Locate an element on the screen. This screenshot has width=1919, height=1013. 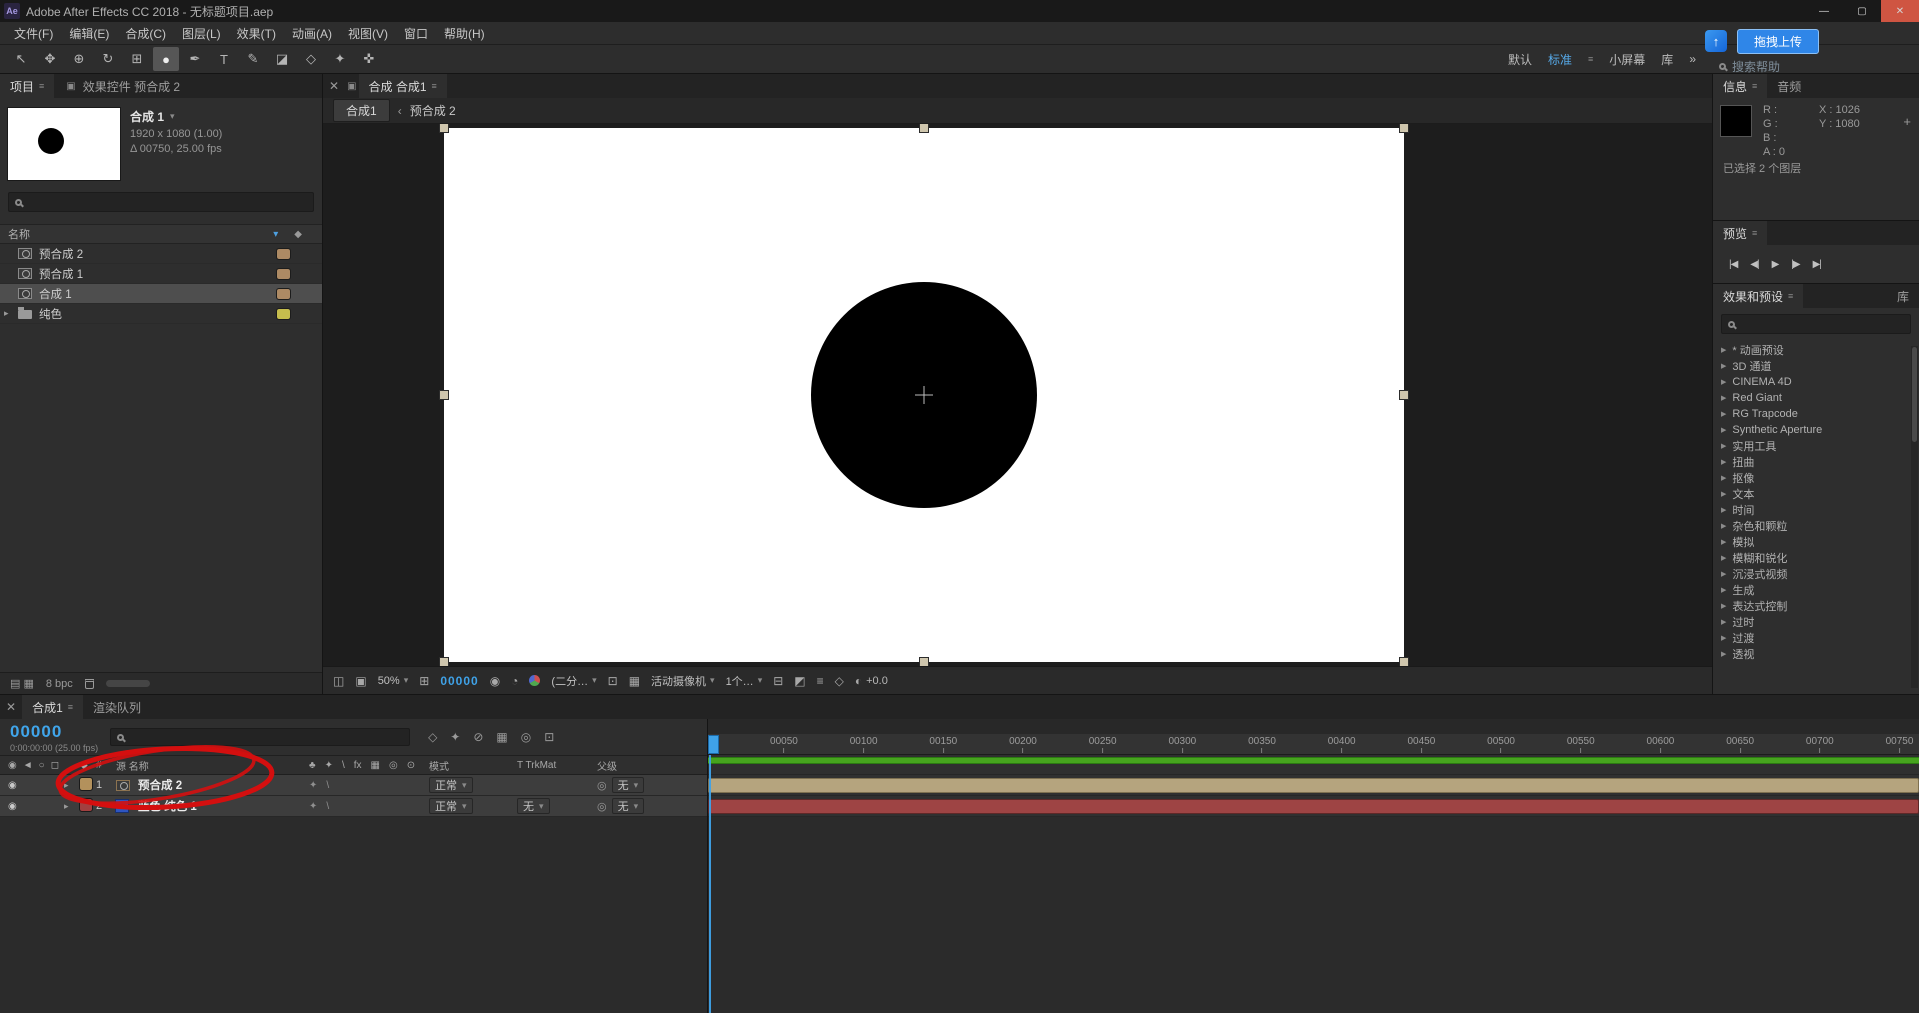
workspace-overflow: » is located at coordinates (1692, 59).